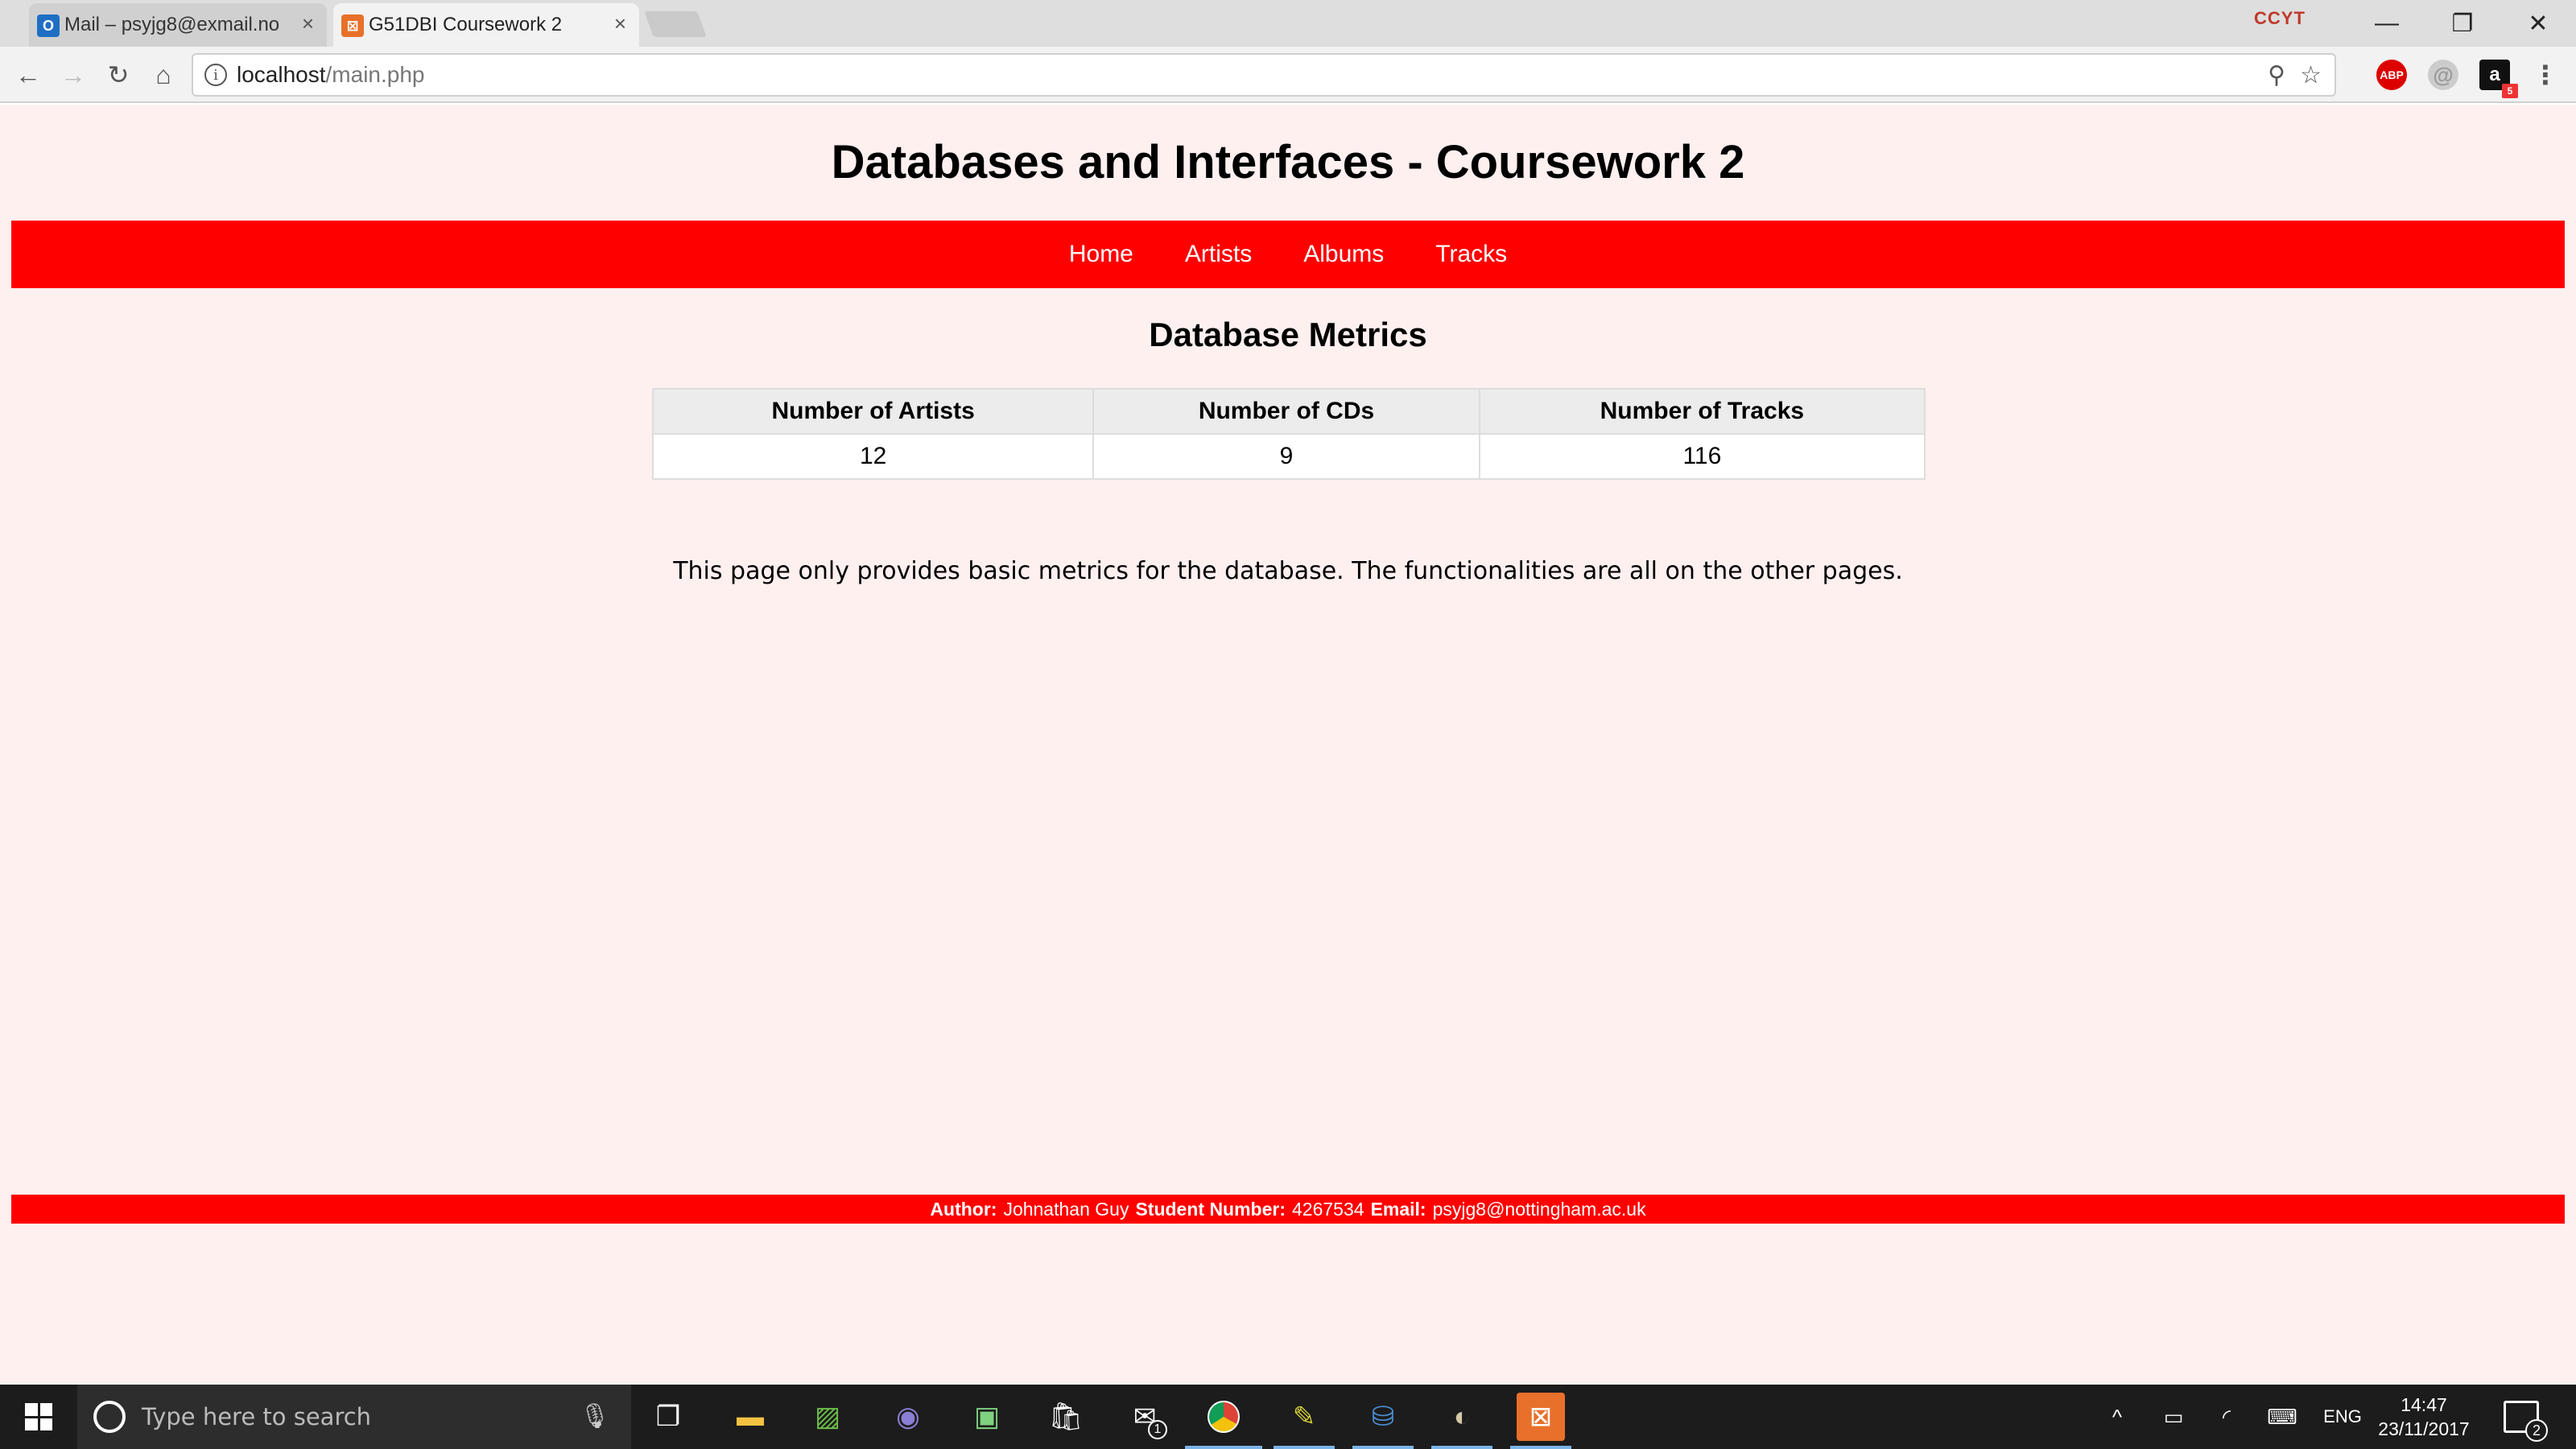  Describe the element at coordinates (1328, 1209) in the screenshot. I see `footer-student-number: 4267534` at that location.